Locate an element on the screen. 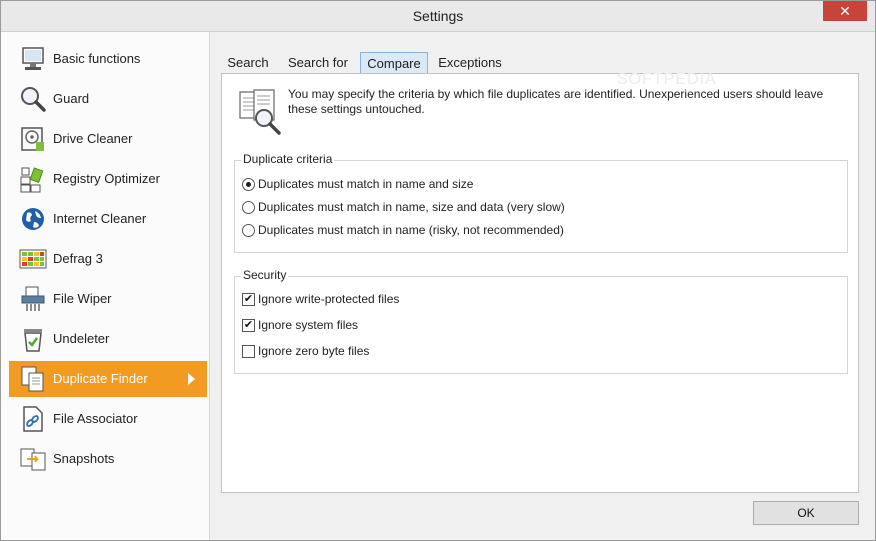  checkbox is located at coordinates (248, 351).